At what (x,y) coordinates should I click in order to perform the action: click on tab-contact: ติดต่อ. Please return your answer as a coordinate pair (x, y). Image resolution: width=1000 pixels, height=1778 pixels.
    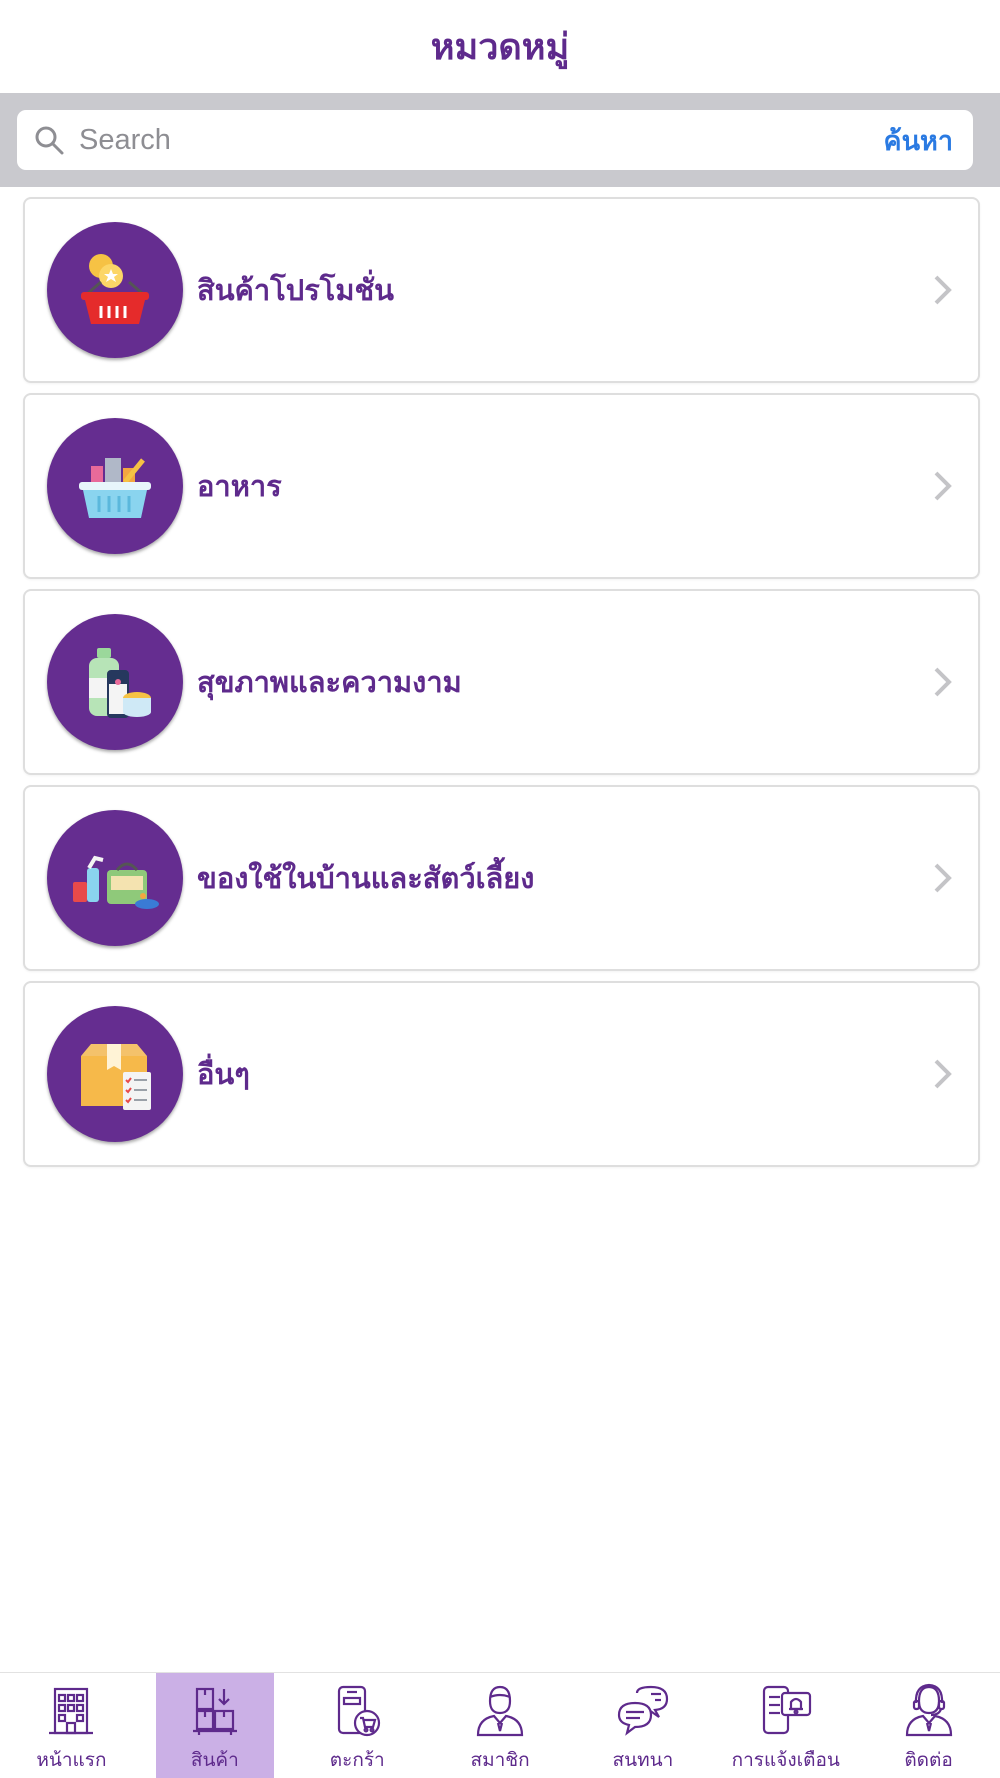
    Looking at the image, I should click on (928, 1725).